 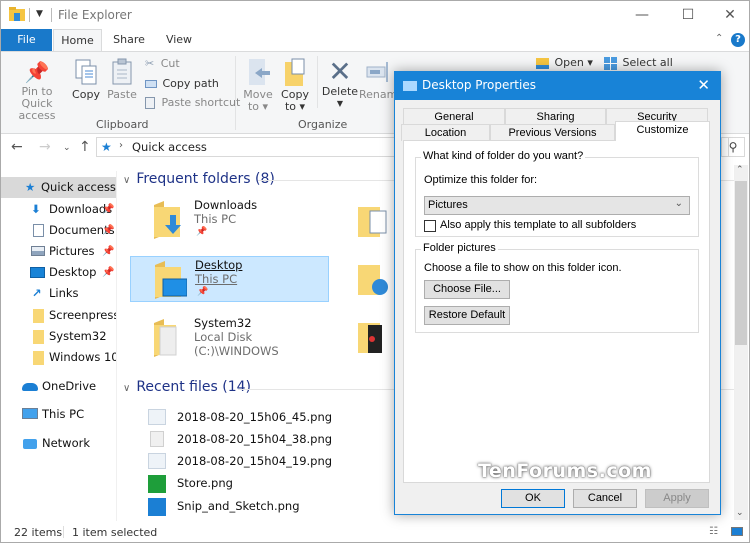 What do you see at coordinates (58, 315) in the screenshot?
I see `sidebar-item-screenpresso: Screenpresso` at bounding box center [58, 315].